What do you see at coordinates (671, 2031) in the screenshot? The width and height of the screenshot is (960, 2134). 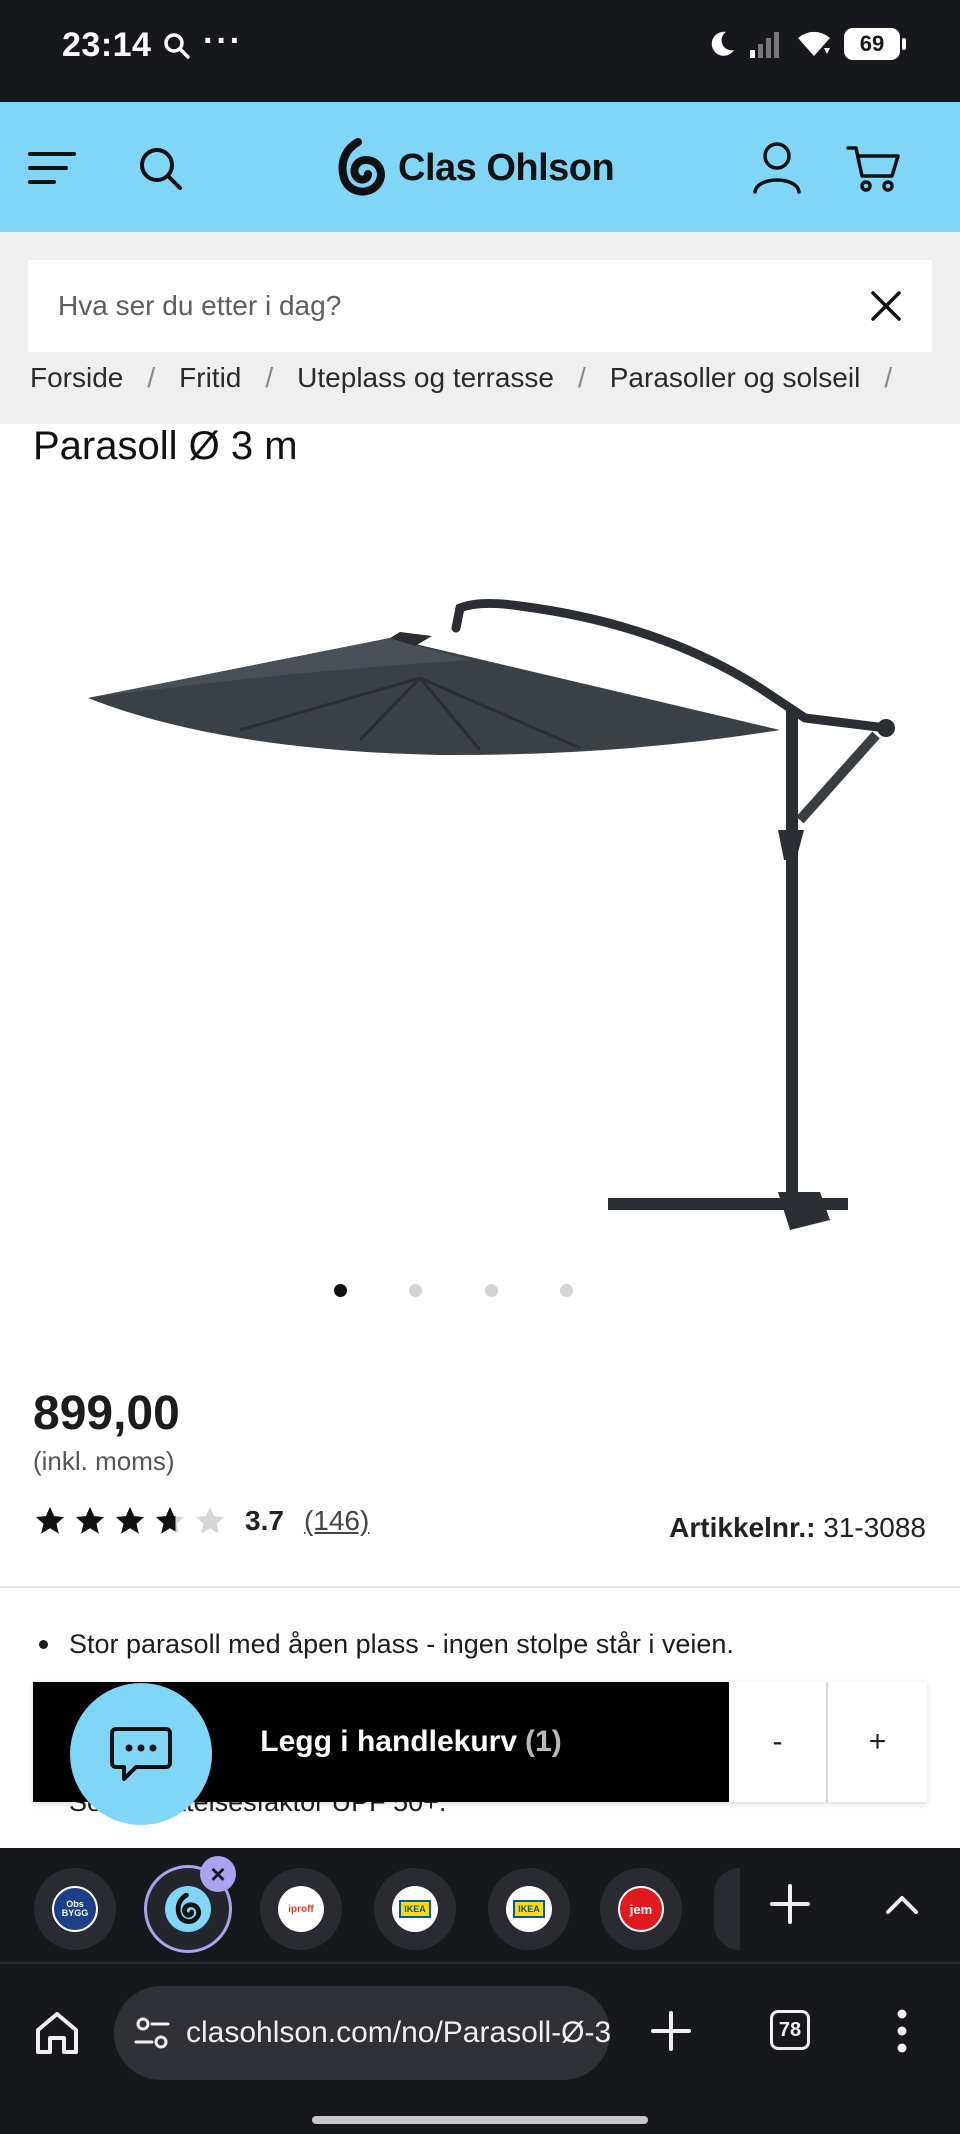 I see `new-tab-icon` at bounding box center [671, 2031].